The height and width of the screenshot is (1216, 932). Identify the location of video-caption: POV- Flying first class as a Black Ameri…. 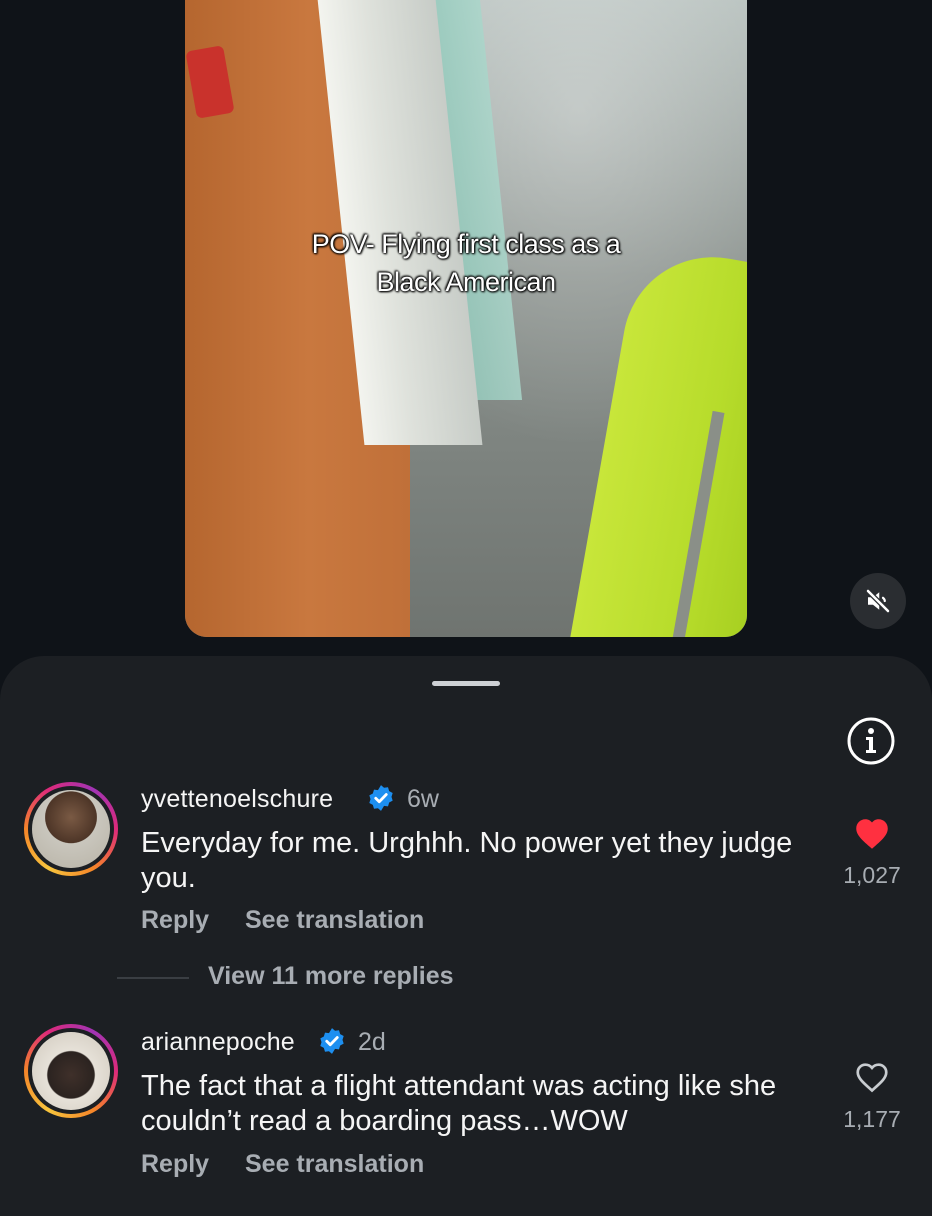
(466, 263).